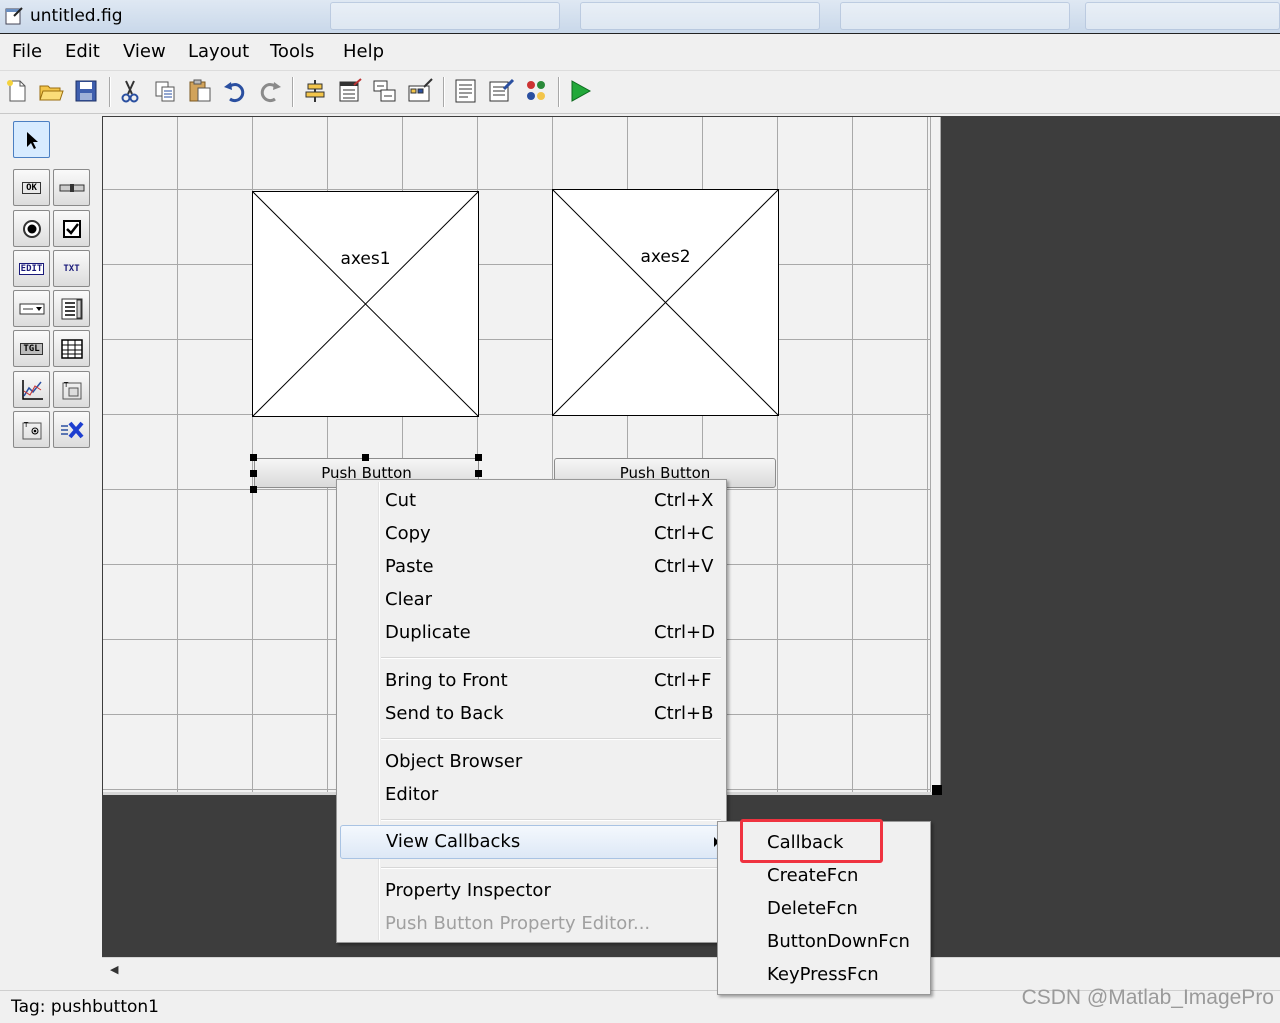 Image resolution: width=1280 pixels, height=1023 pixels. I want to click on popup-menu-tool, so click(31, 308).